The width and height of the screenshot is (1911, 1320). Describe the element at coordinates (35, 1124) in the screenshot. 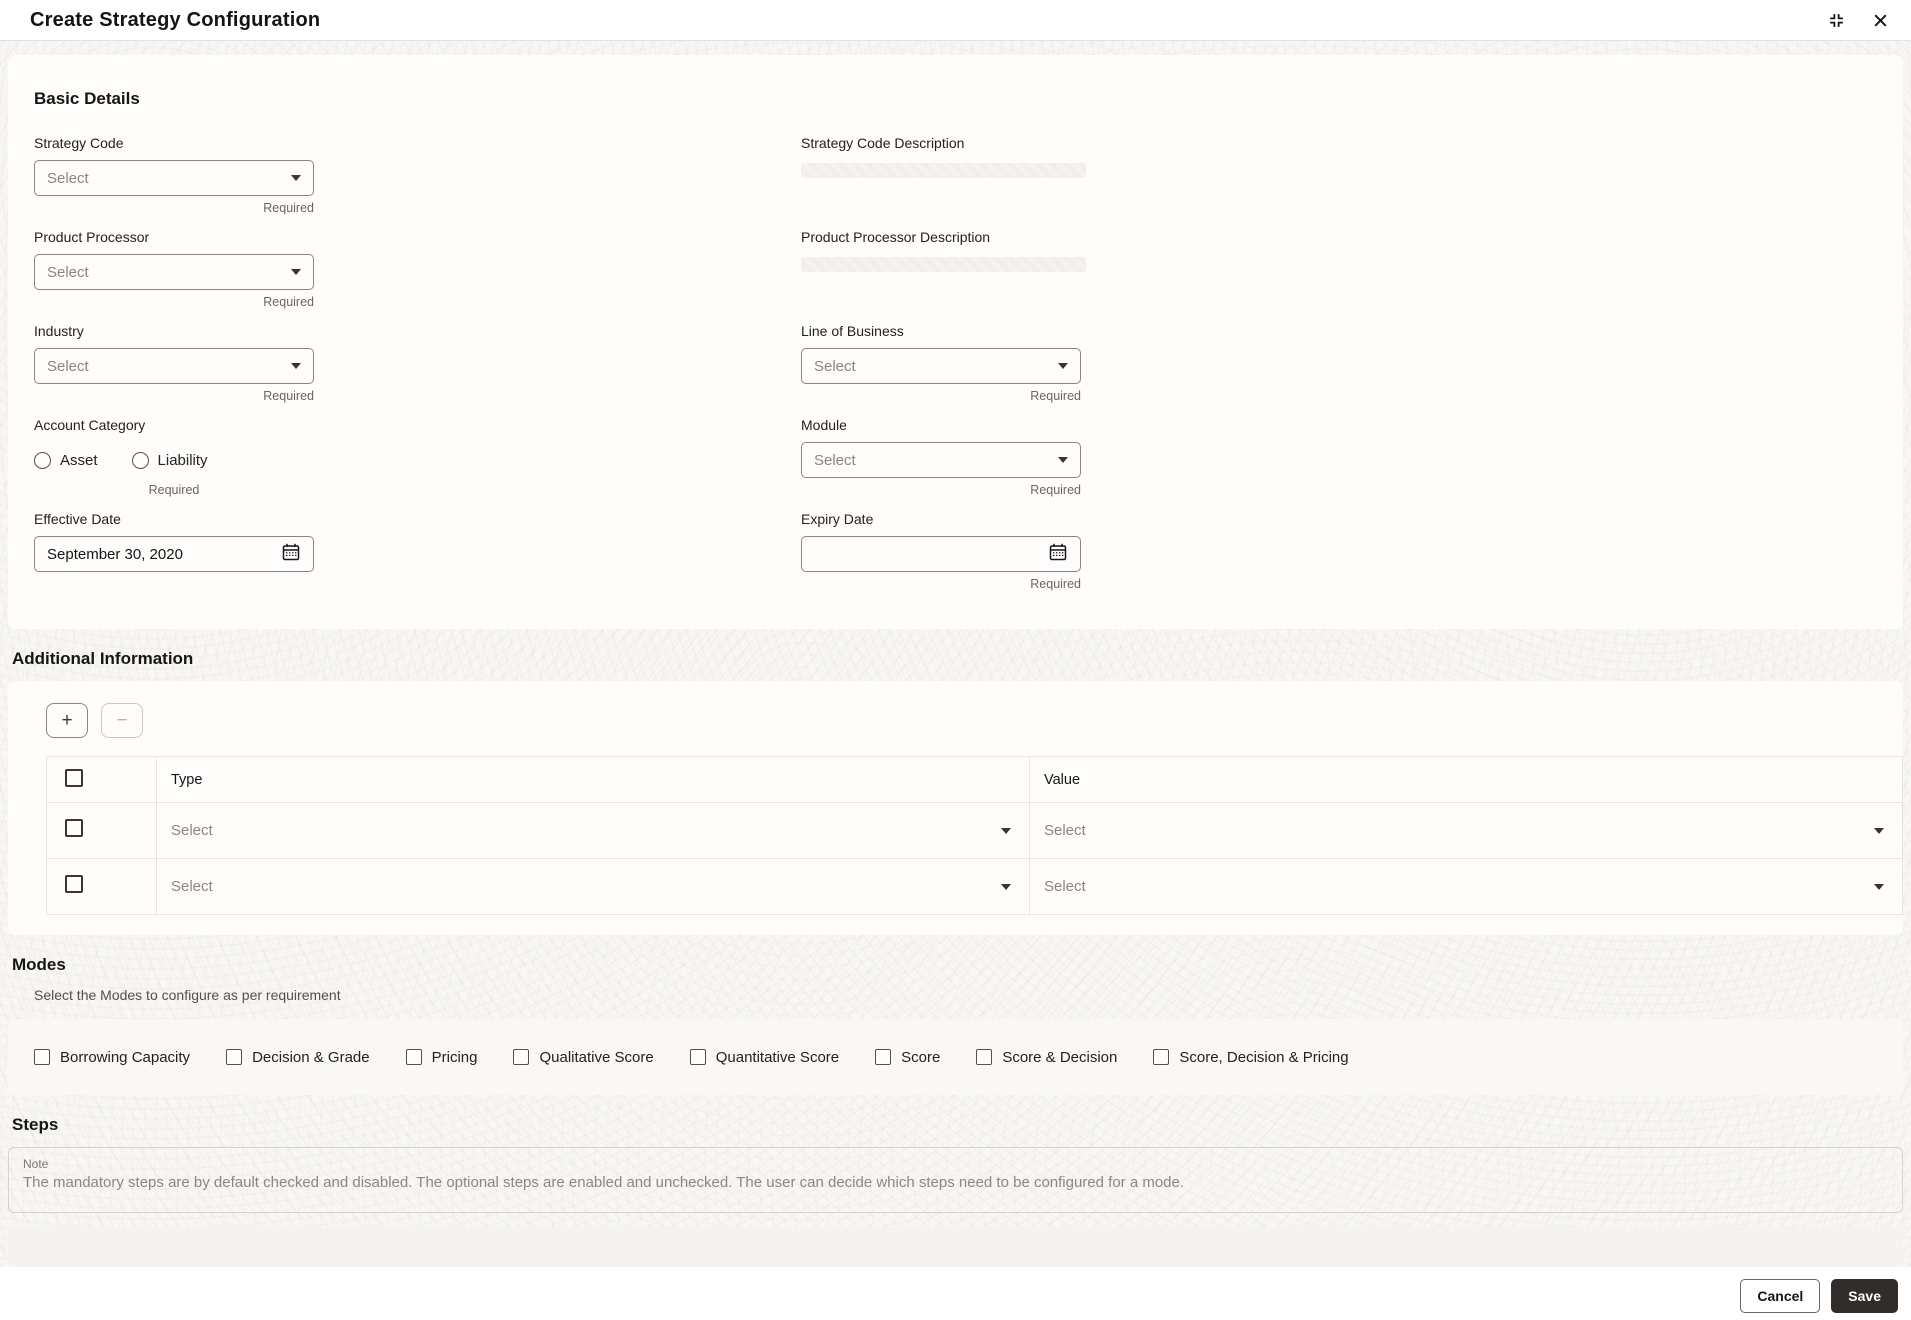

I see `steps-heading: Steps` at that location.